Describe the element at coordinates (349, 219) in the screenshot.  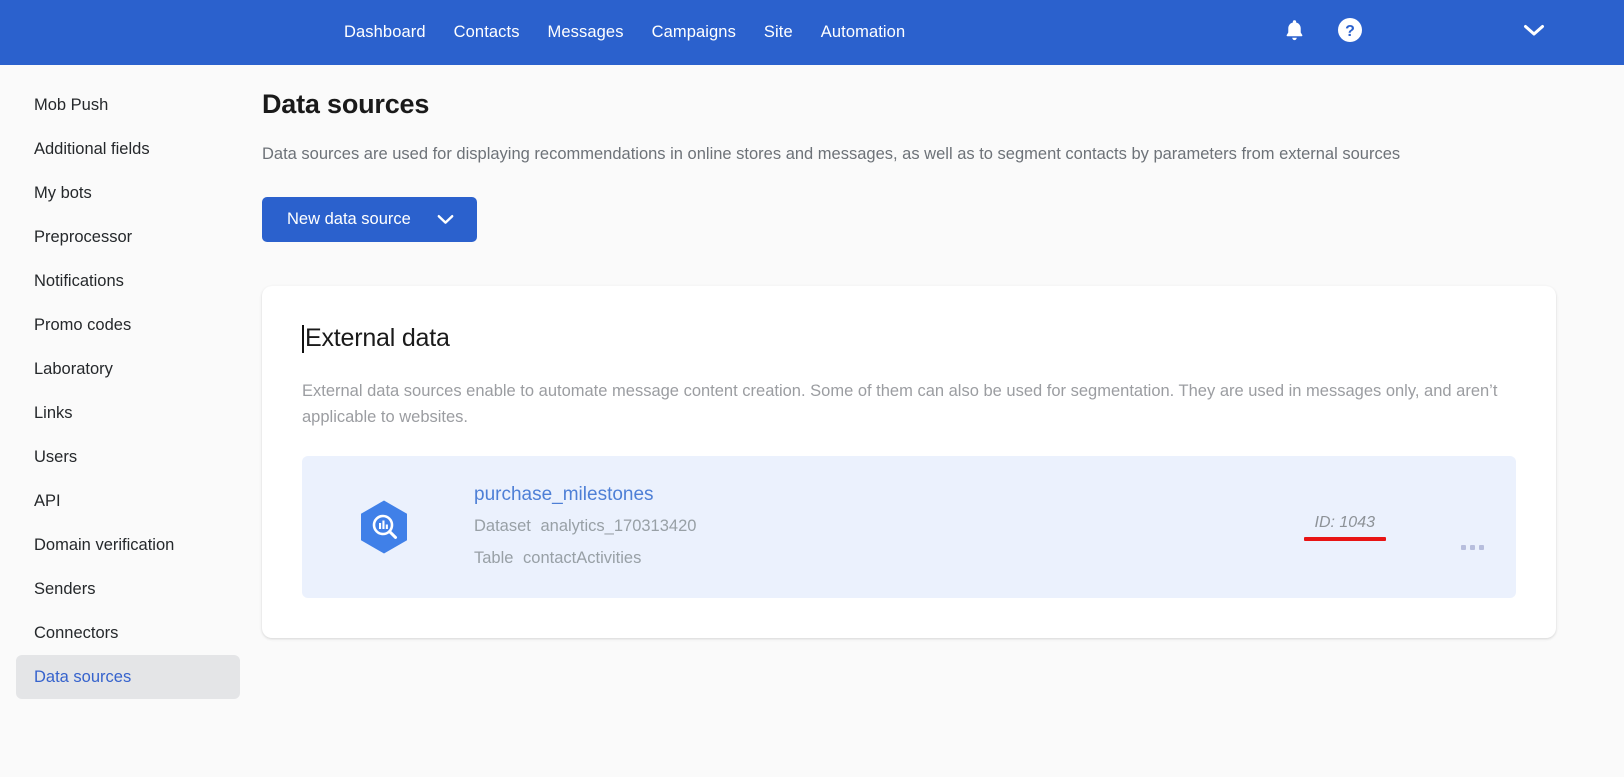
I see `new-data-source-label: New data source` at that location.